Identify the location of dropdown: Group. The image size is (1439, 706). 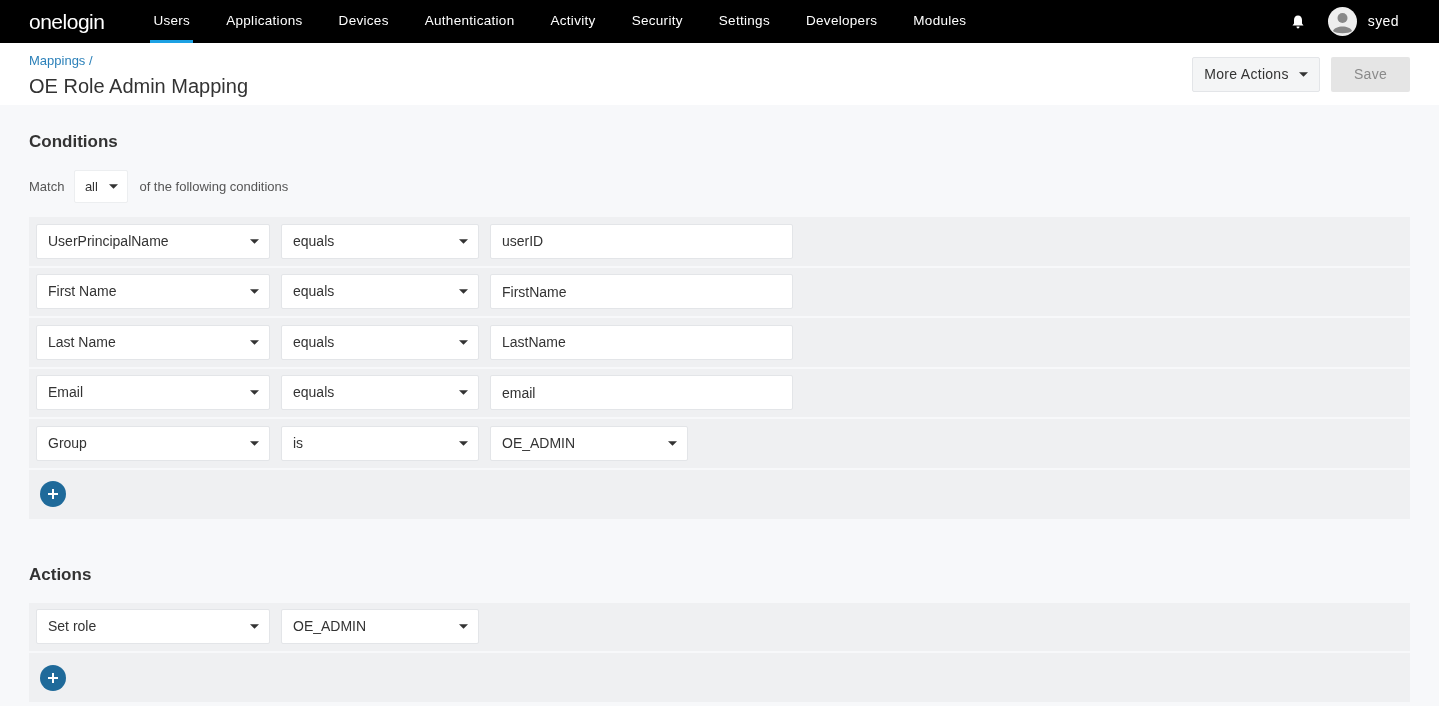
(153, 443).